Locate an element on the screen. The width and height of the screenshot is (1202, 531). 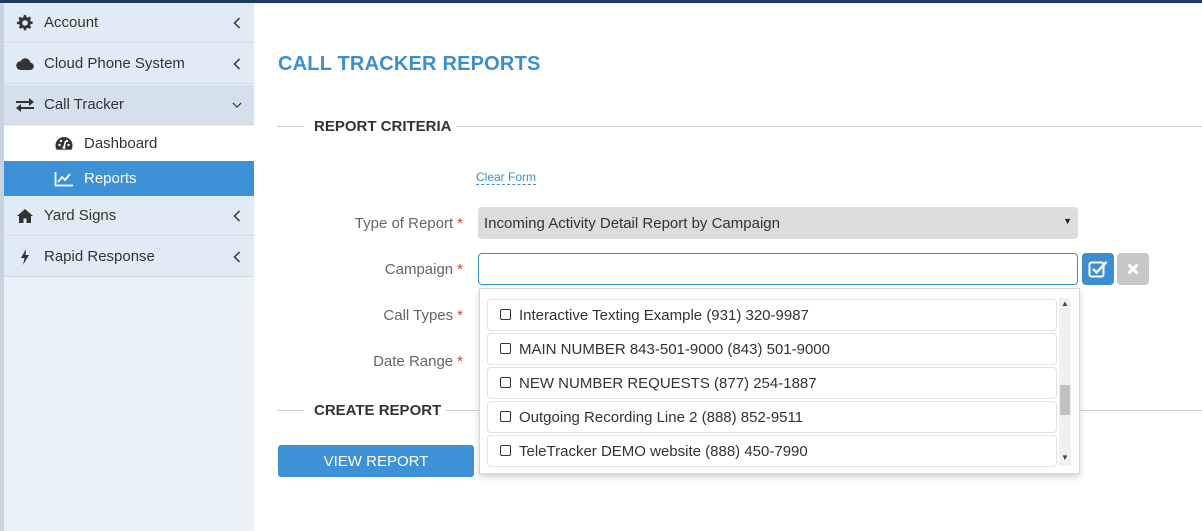
scroll-down-arrow-icon: ▼ is located at coordinates (1065, 457).